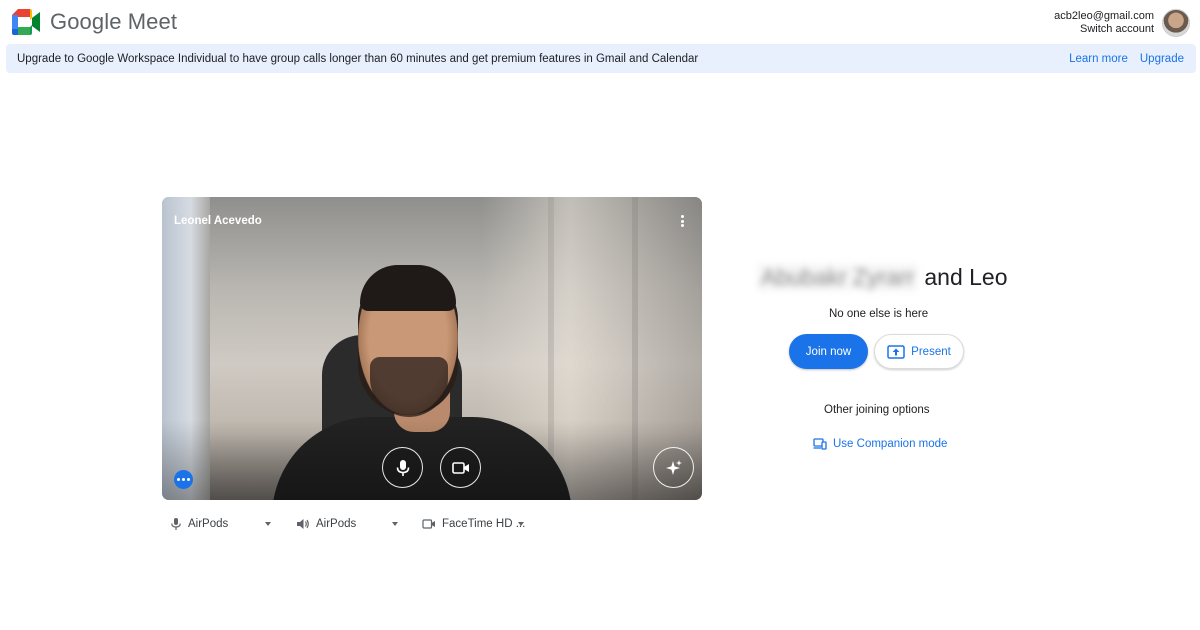  What do you see at coordinates (682, 221) in the screenshot?
I see `more-vert-icon` at bounding box center [682, 221].